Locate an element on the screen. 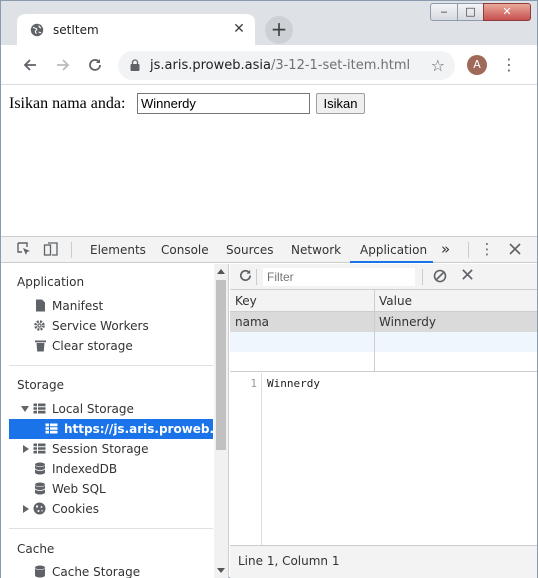 This screenshot has height=578, width=538. cursor-position: Line 1, Column 1 is located at coordinates (289, 561).